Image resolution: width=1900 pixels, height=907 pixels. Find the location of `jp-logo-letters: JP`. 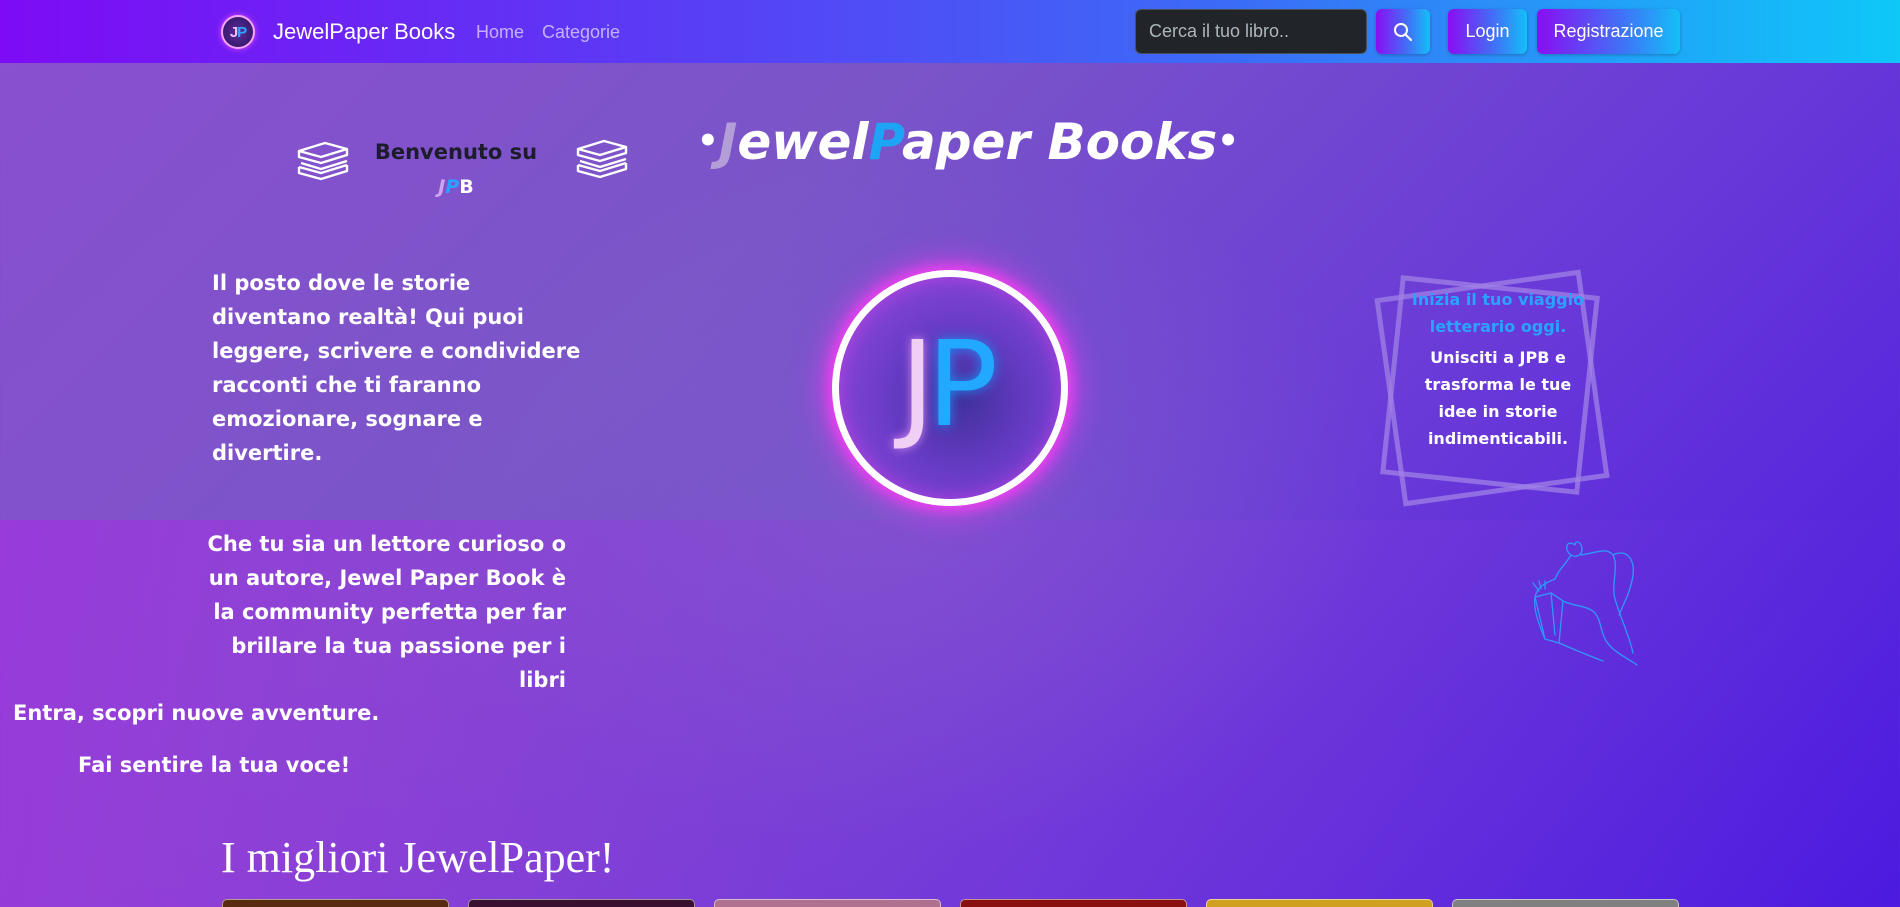

jp-logo-letters: JP is located at coordinates (949, 384).